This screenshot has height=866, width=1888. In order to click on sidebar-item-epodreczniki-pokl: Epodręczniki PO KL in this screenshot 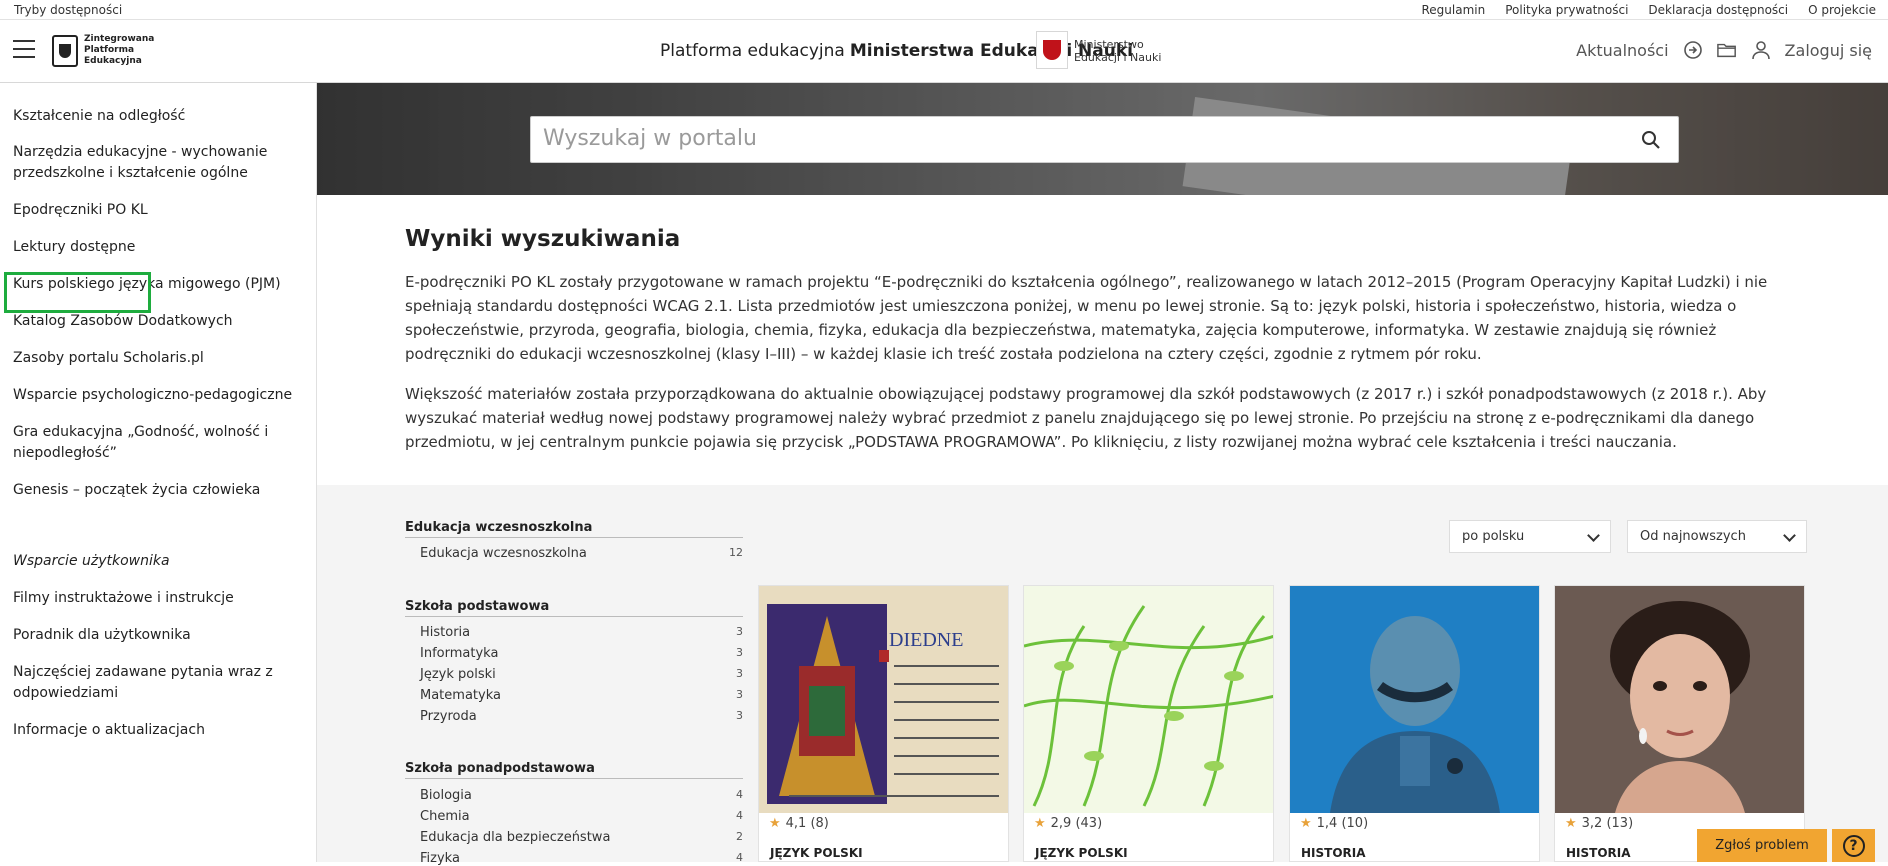, I will do `click(153, 210)`.